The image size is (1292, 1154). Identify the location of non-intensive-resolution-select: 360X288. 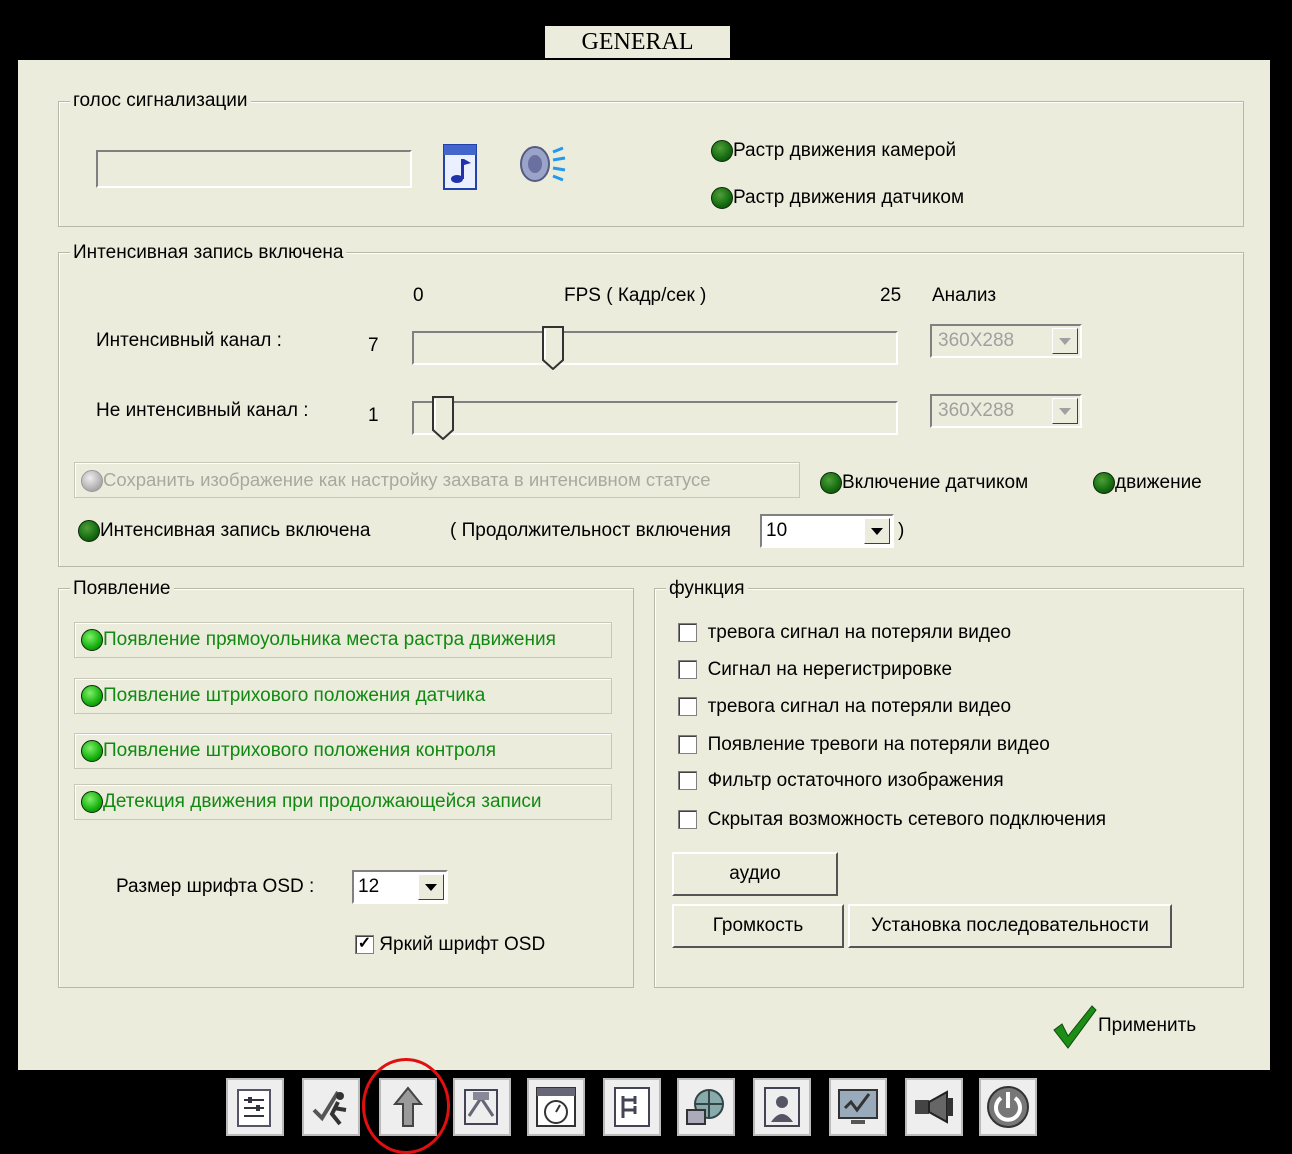
(1006, 411).